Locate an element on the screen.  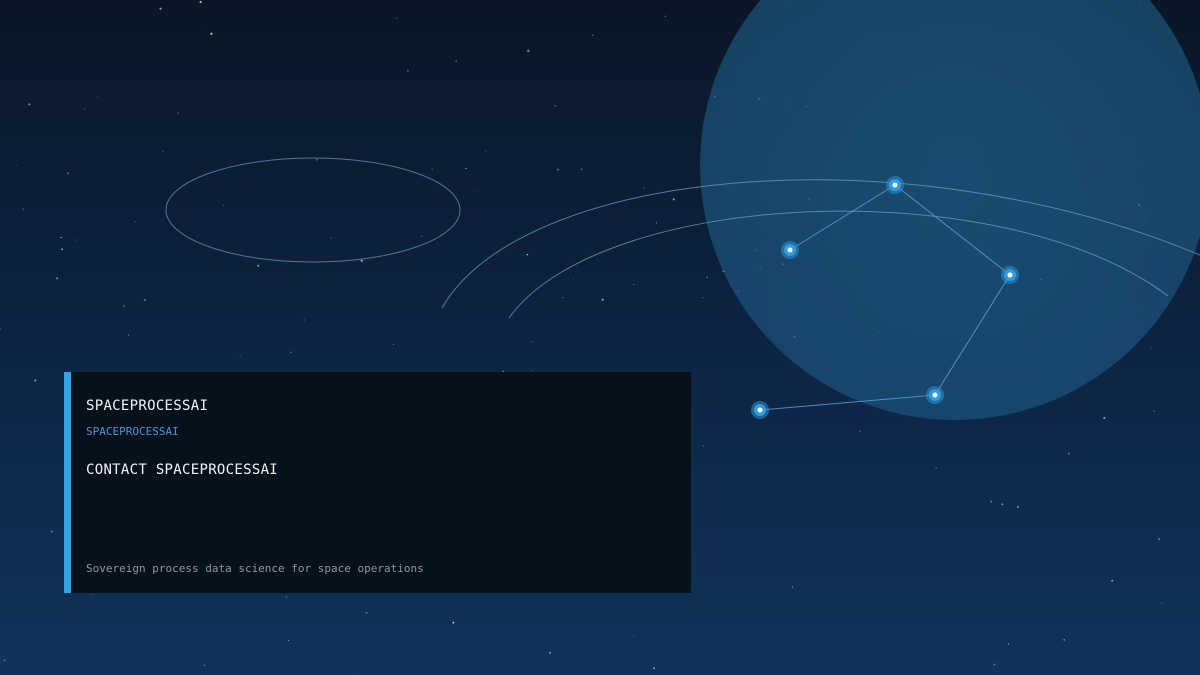
contact-link: CONTACT SPACEPROCESSAI is located at coordinates (182, 470).